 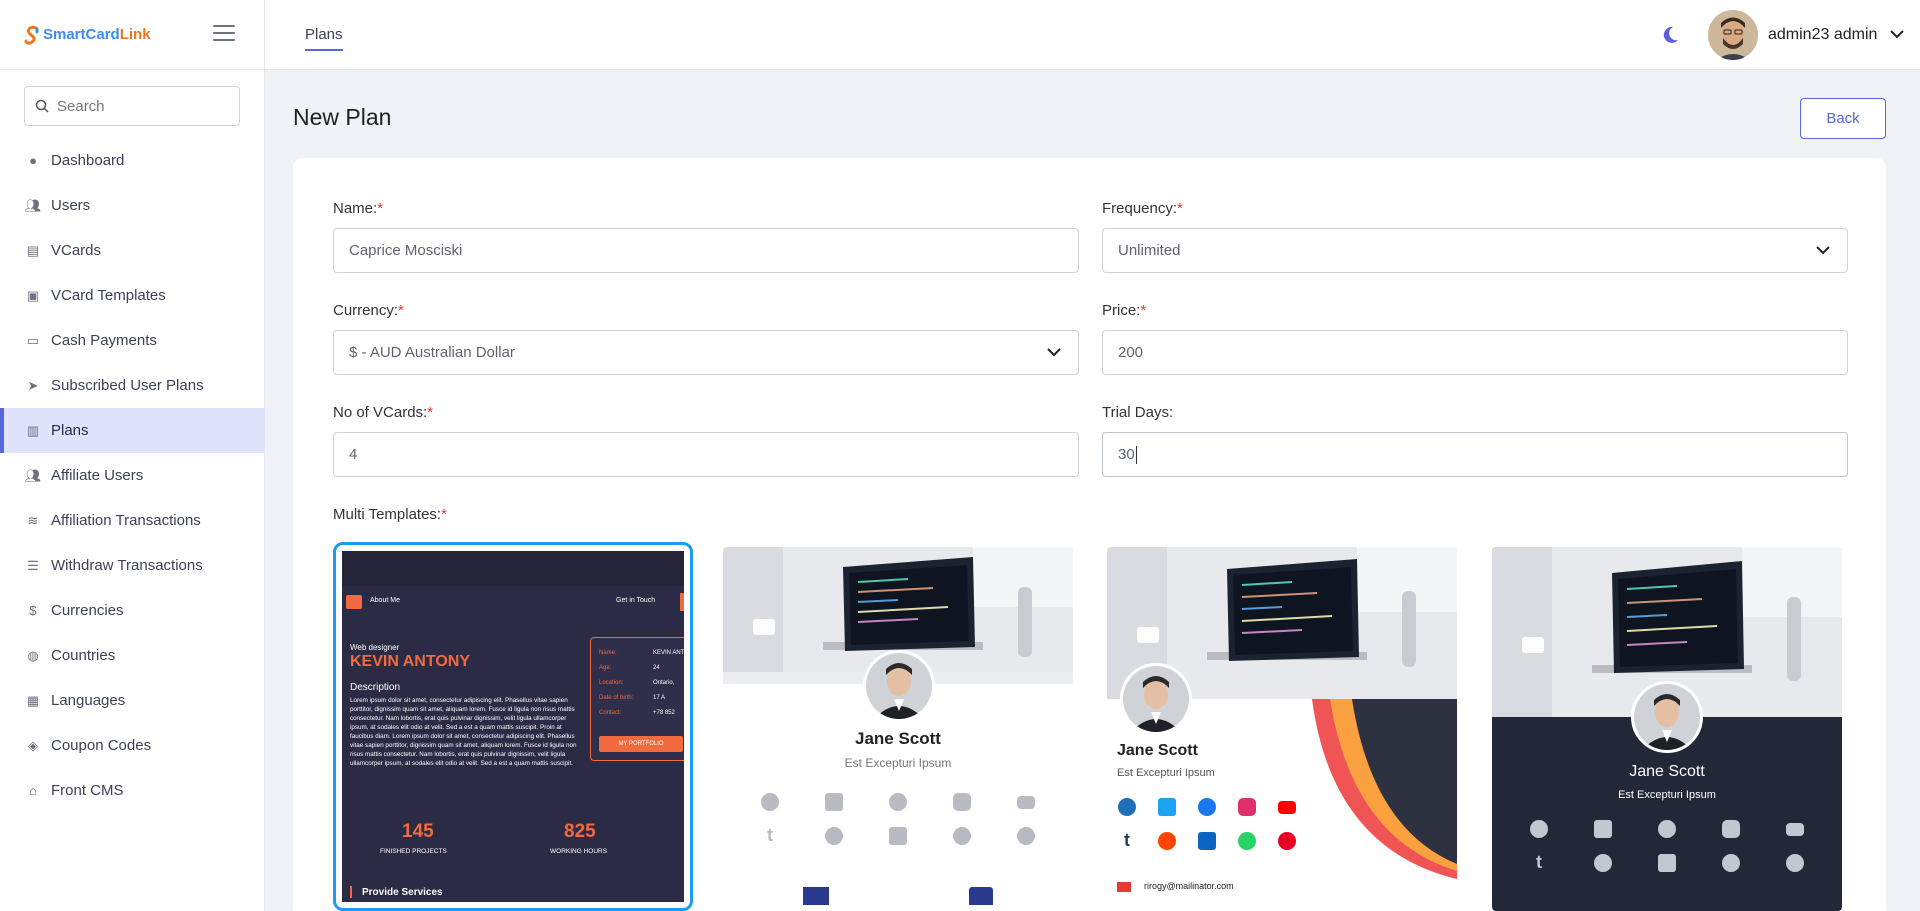 What do you see at coordinates (132, 475) in the screenshot?
I see `sidebar-item-affiliate-users: 👥︎ Affiliate Users` at bounding box center [132, 475].